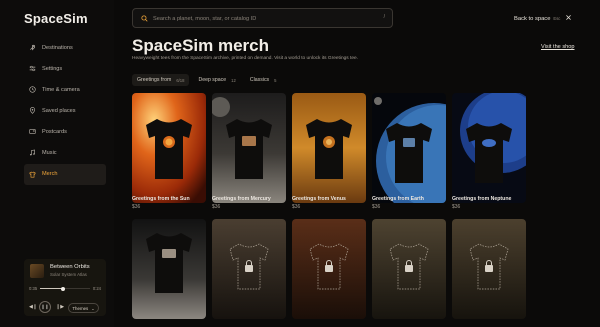 The height and width of the screenshot is (327, 600). I want to click on clock-icon, so click(32, 89).